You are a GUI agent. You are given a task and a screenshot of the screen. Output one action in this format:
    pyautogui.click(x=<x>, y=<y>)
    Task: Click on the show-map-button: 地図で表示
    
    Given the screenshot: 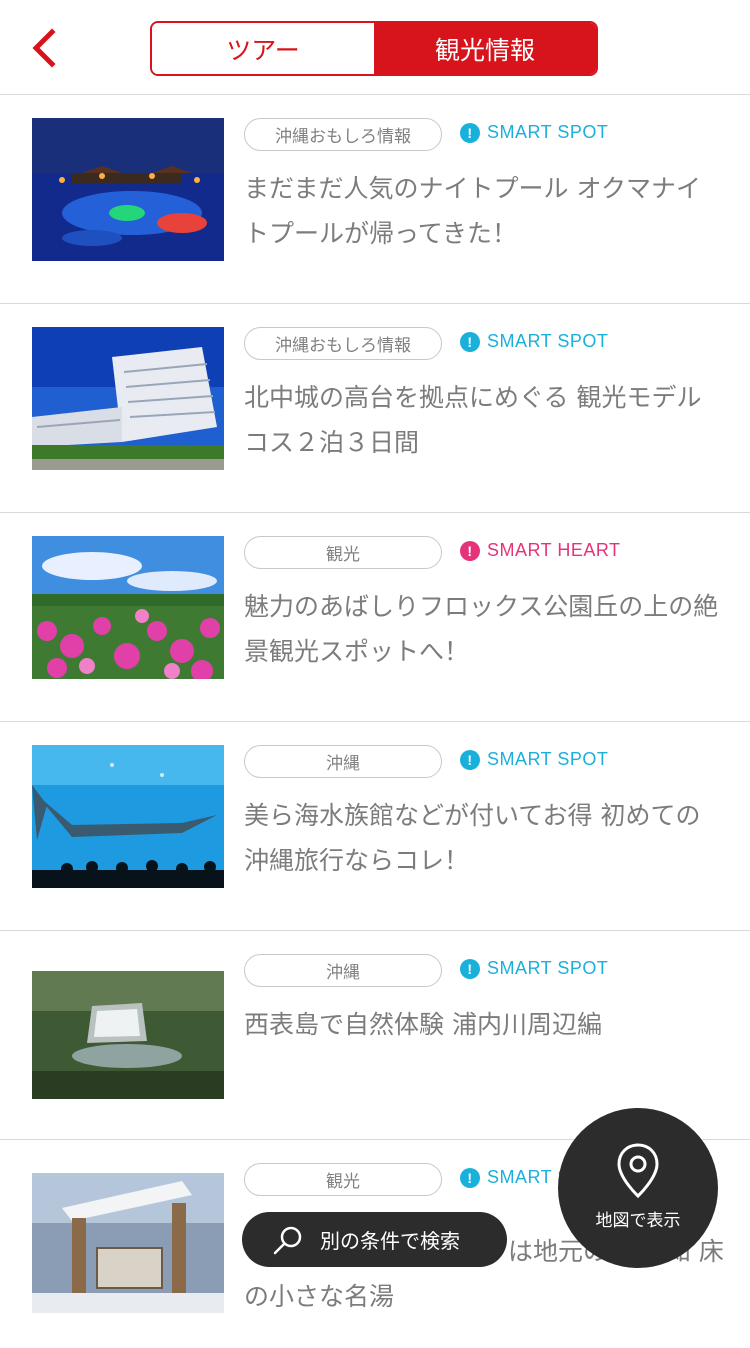 What is the action you would take?
    pyautogui.click(x=638, y=1188)
    